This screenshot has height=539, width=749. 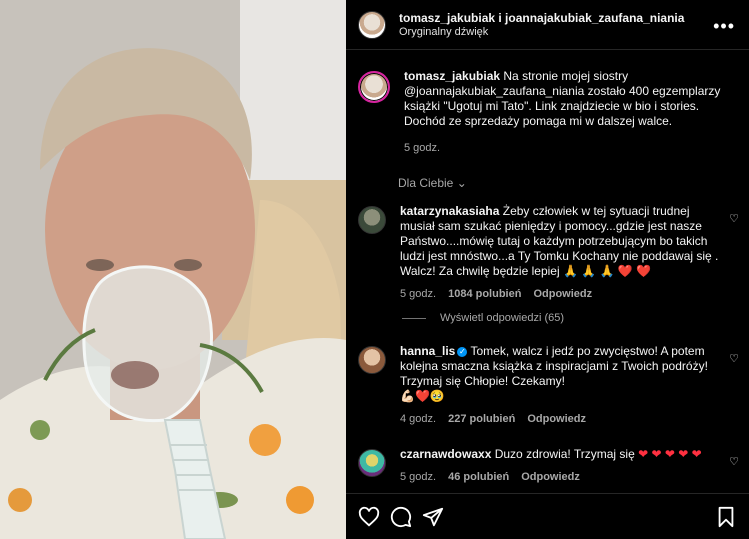 What do you see at coordinates (478, 477) in the screenshot?
I see `comment-likes: 46 polubień` at bounding box center [478, 477].